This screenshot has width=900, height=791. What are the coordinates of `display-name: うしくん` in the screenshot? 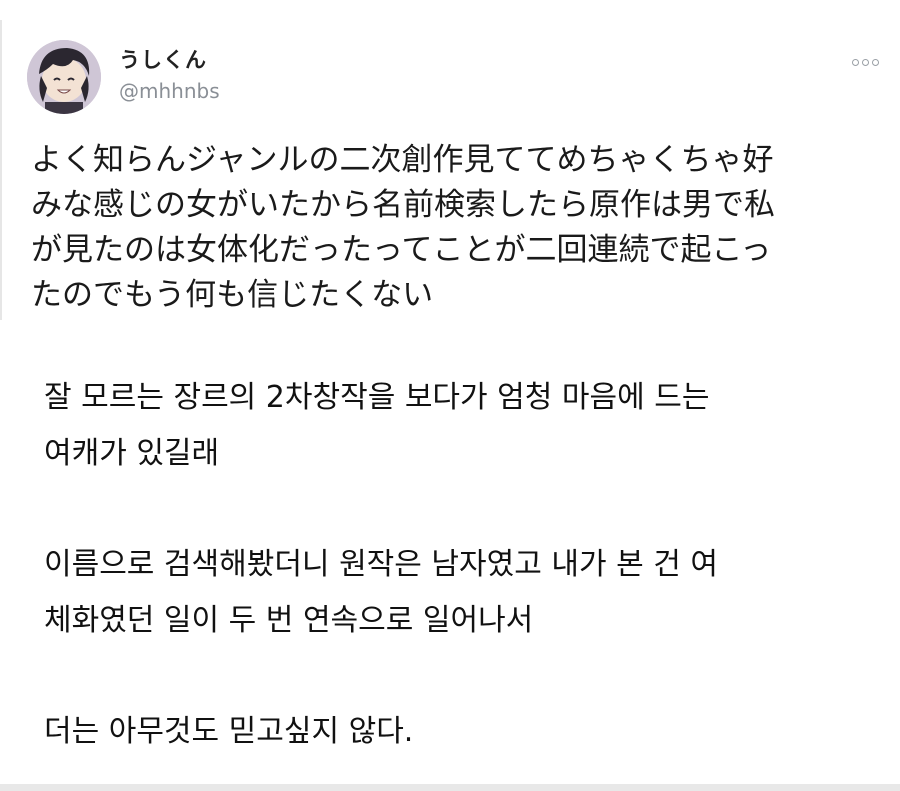 It's located at (163, 59).